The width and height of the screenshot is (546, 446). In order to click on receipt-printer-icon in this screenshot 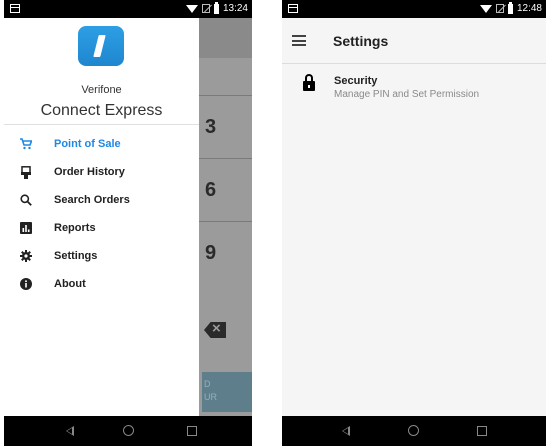, I will do `click(26, 172)`.